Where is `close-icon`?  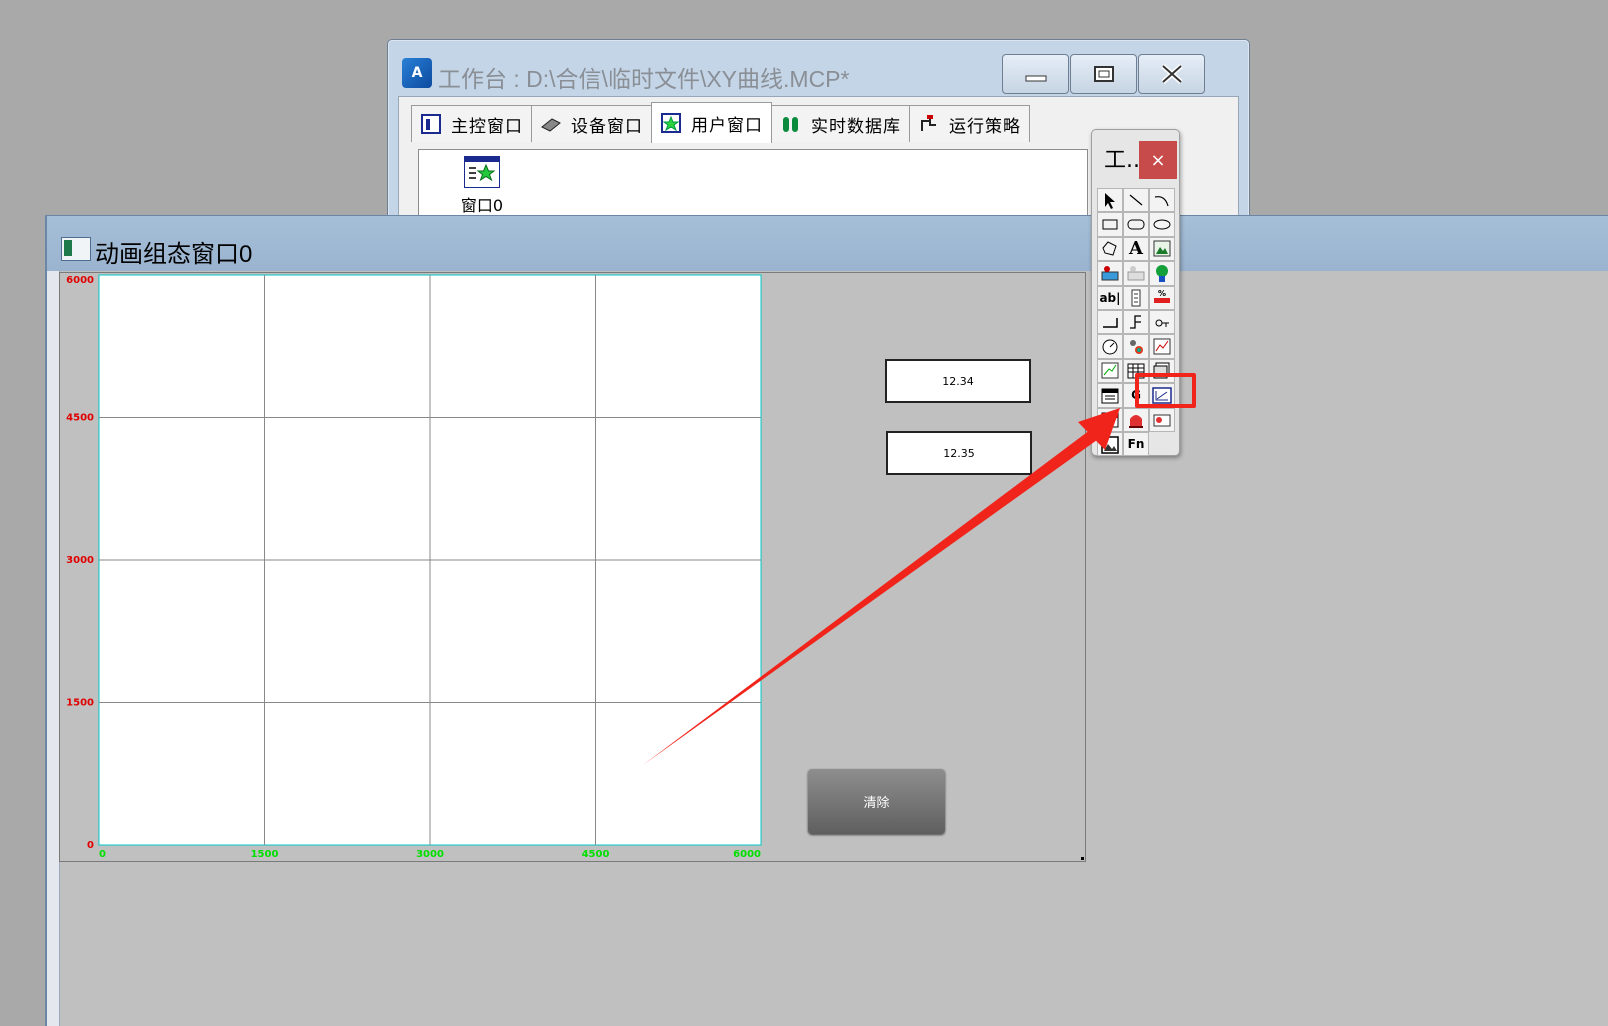
close-icon is located at coordinates (1171, 74).